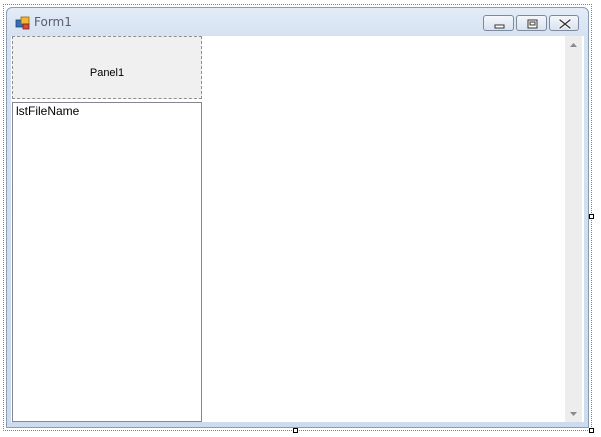 Image resolution: width=601 pixels, height=437 pixels. What do you see at coordinates (591, 430) in the screenshot?
I see `resize-handle-bottom-right` at bounding box center [591, 430].